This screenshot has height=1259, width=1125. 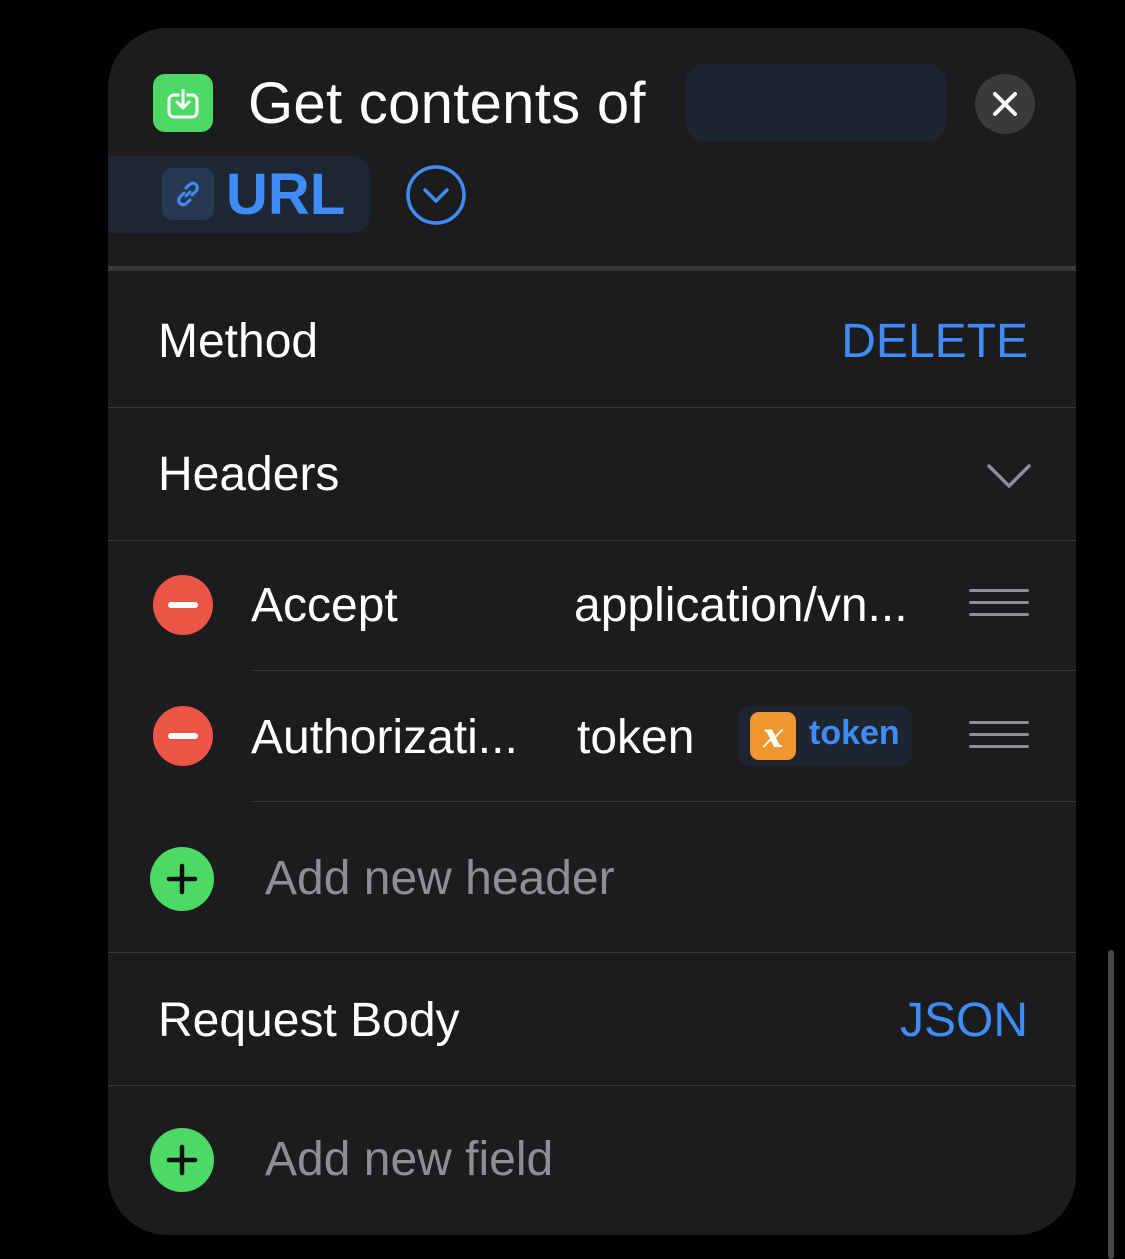 What do you see at coordinates (188, 194) in the screenshot?
I see `link-icon` at bounding box center [188, 194].